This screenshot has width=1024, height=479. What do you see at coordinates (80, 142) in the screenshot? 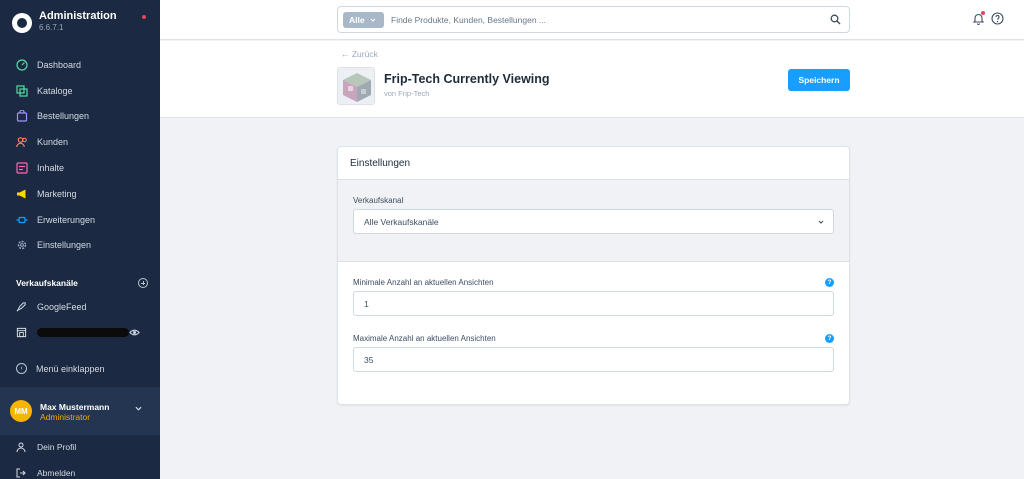
I see `nav-item-kunden: Kunden` at bounding box center [80, 142].